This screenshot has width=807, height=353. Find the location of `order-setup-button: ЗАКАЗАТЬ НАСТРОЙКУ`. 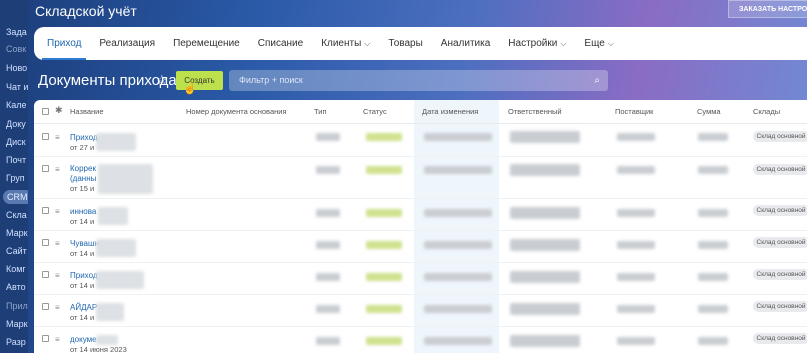

order-setup-button: ЗАКАЗАТЬ НАСТРОЙКУ is located at coordinates (767, 9).